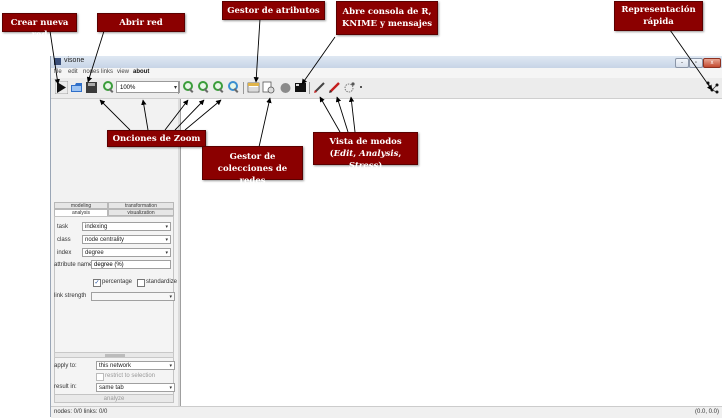  What do you see at coordinates (252, 157) in the screenshot?
I see `callout-colecciones-line1: Gestor de` at bounding box center [252, 157].